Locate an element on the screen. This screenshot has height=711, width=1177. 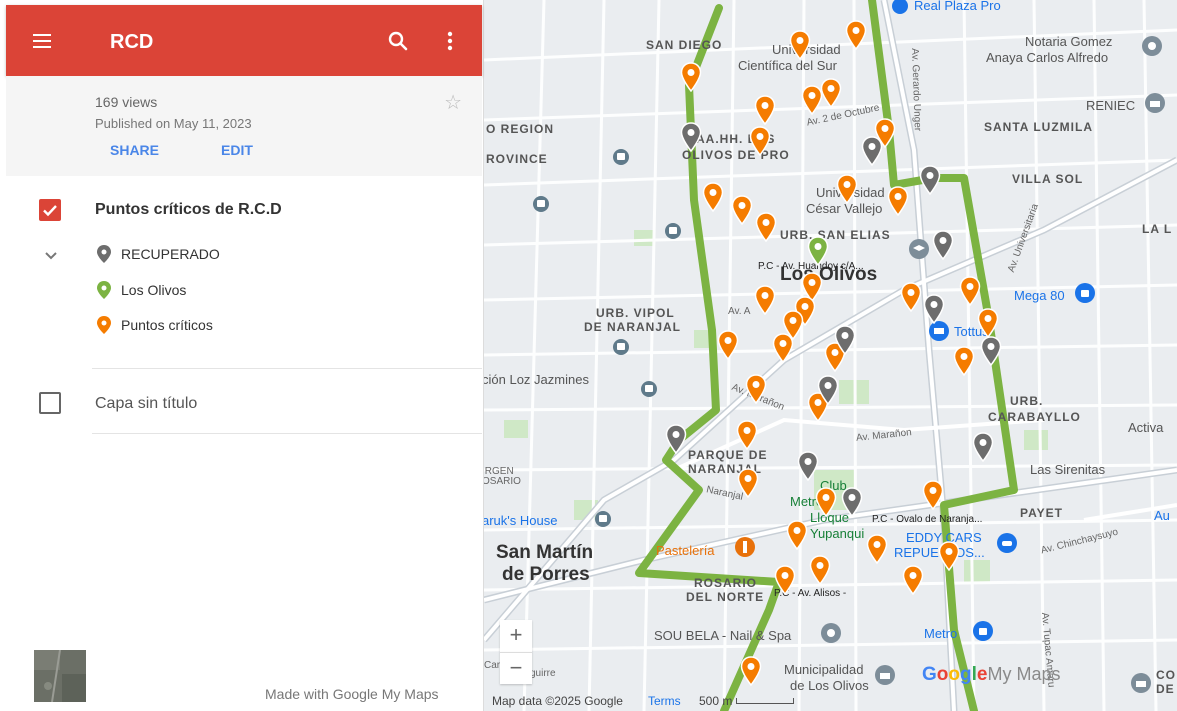
place-icon is located at coordinates (1152, 46).